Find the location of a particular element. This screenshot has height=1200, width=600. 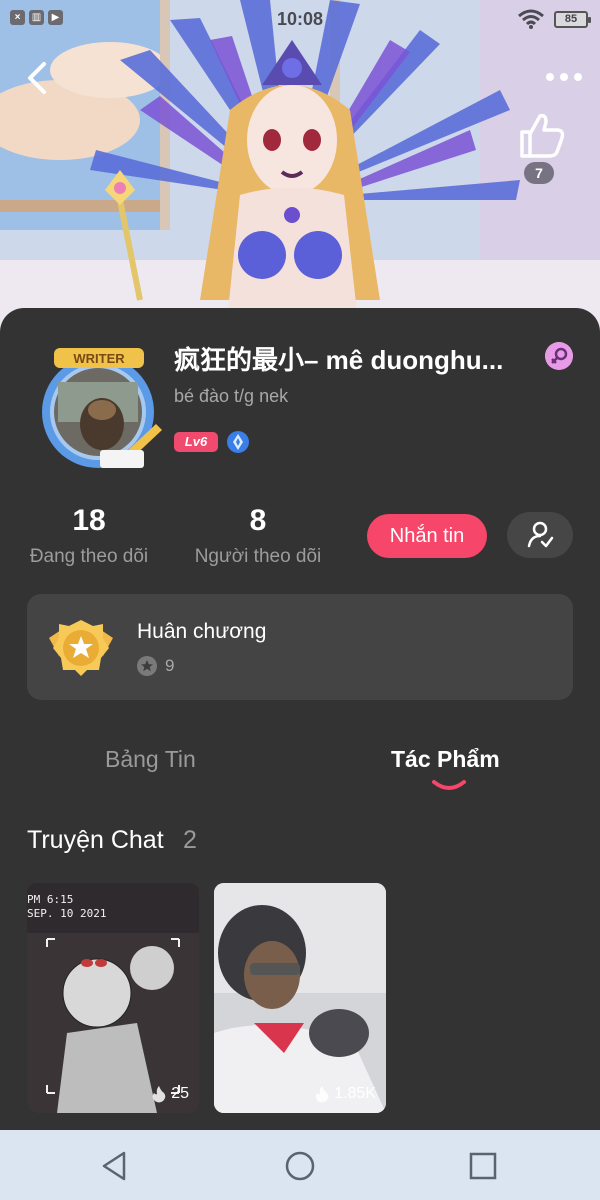

system-navigation-bar is located at coordinates (300, 1165).